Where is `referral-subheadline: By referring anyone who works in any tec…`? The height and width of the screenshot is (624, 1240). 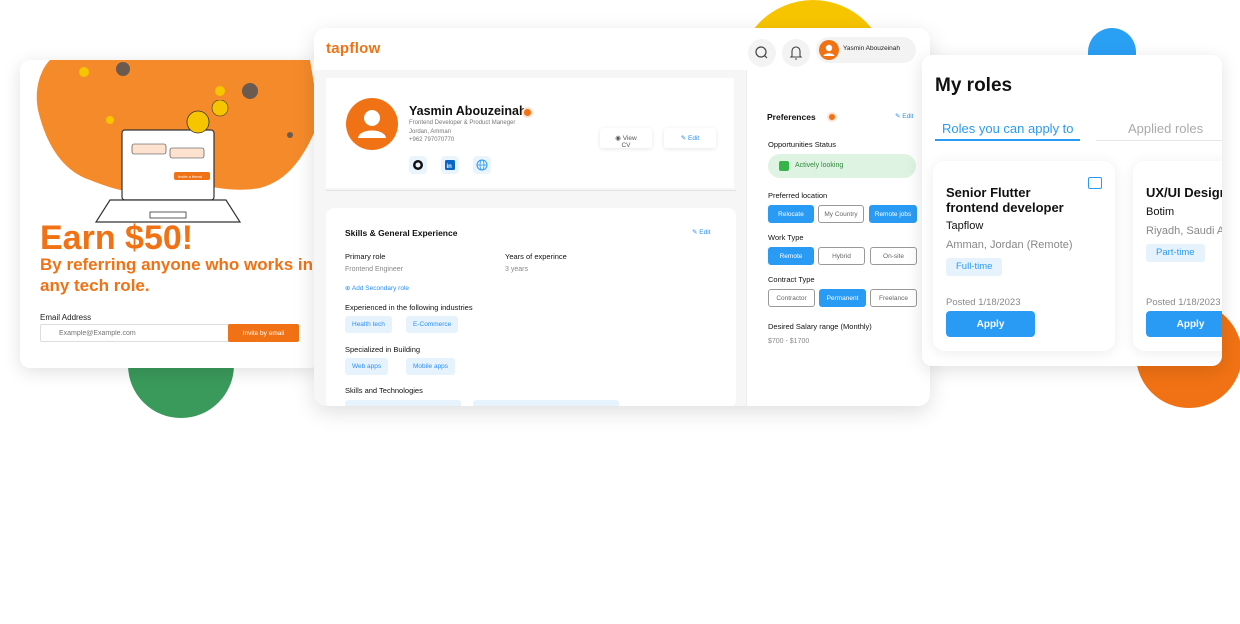 referral-subheadline: By referring anyone who works in any tec… is located at coordinates (177, 275).